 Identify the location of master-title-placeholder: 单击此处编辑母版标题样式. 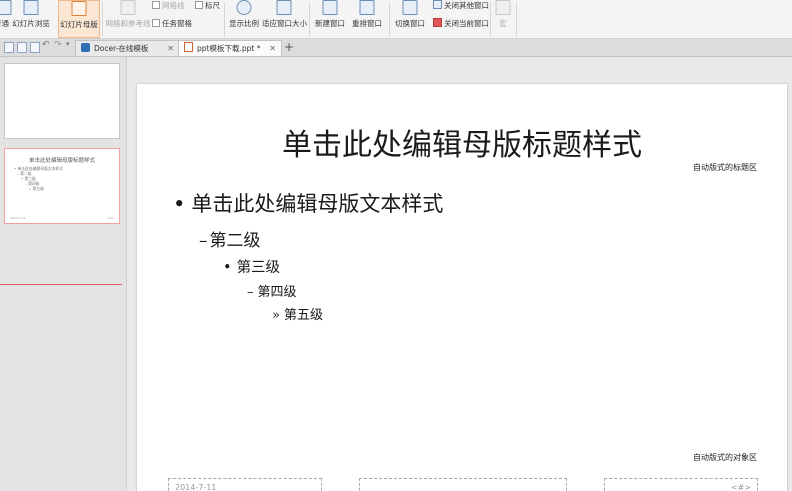
(462, 142).